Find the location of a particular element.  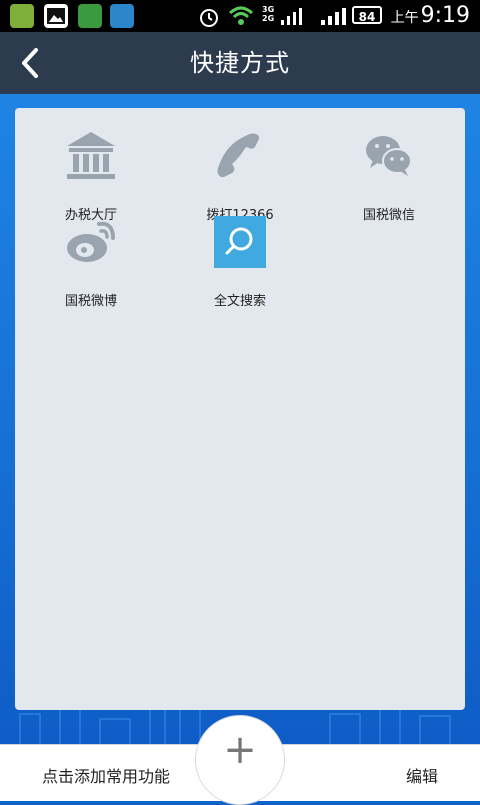

shortcut-tax-wechat: 国税微信 is located at coordinates (389, 176).